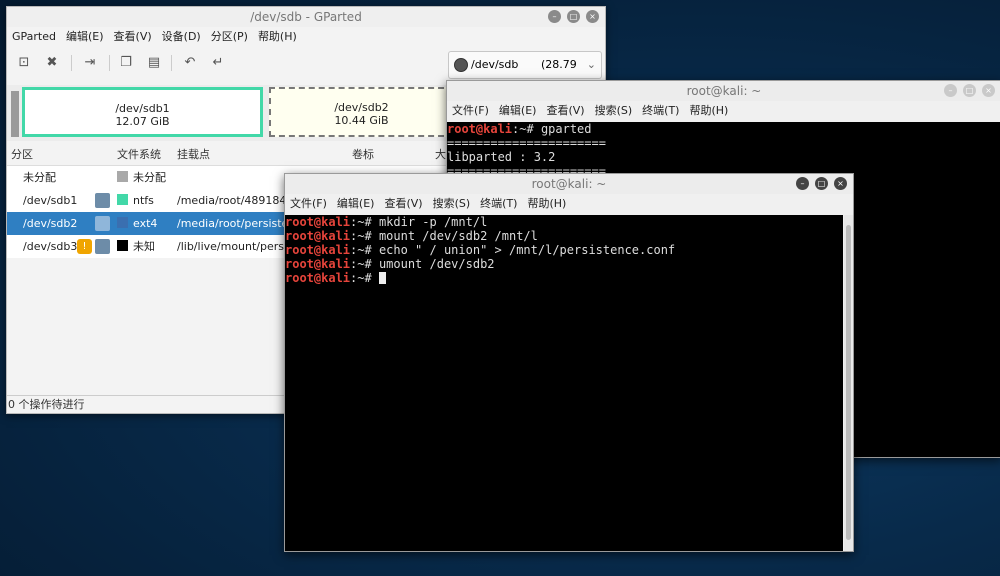 The height and width of the screenshot is (576, 1000). What do you see at coordinates (144, 246) in the screenshot?
I see `filesystem: 未知` at bounding box center [144, 246].